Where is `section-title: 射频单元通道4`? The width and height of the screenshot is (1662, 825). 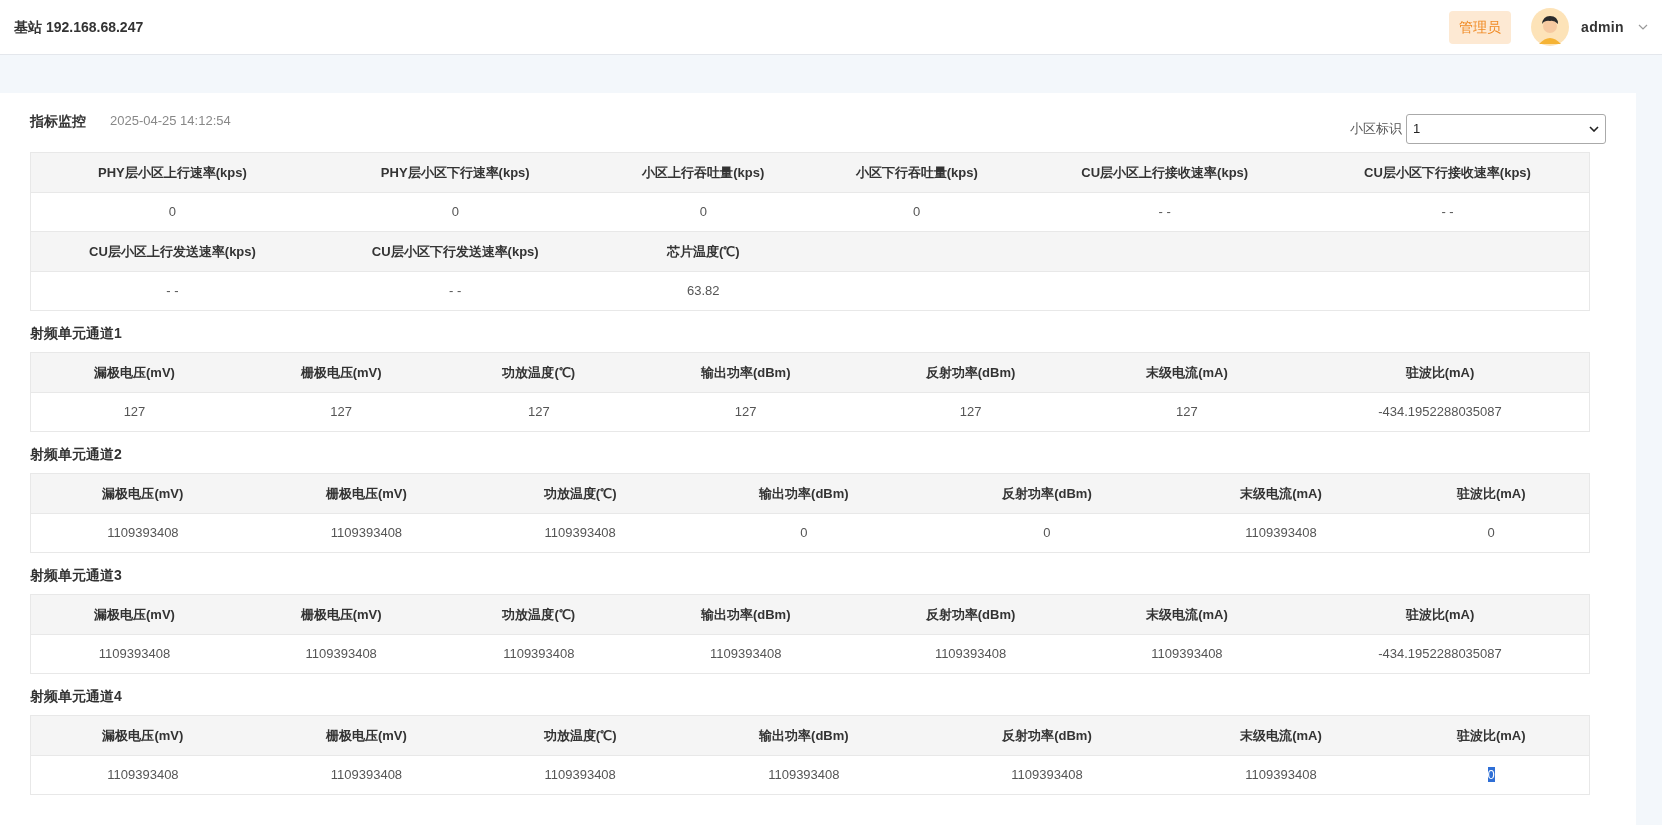 section-title: 射频单元通道4 is located at coordinates (76, 696).